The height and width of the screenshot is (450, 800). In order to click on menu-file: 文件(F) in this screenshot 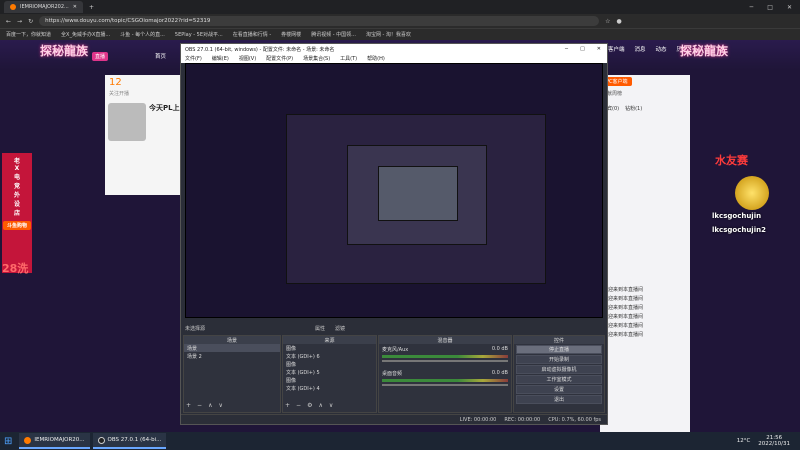, I will do `click(193, 58)`.